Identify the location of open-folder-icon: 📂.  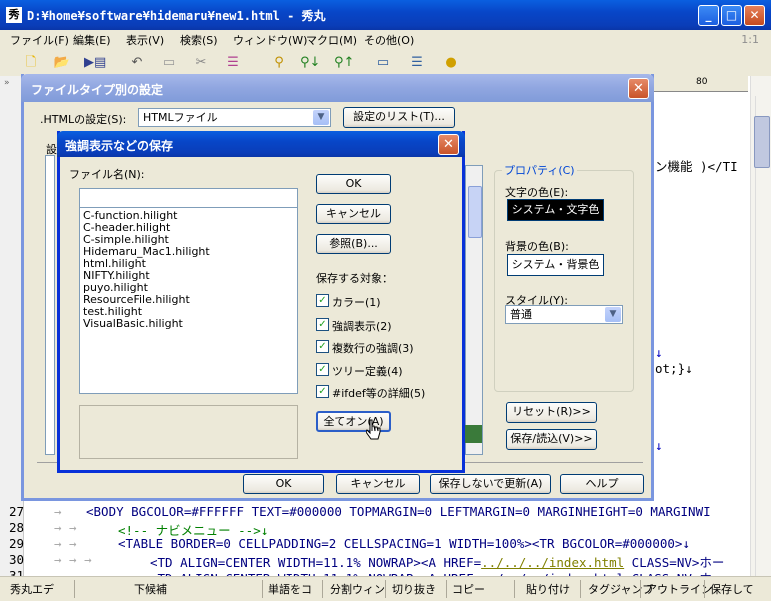
(62, 63).